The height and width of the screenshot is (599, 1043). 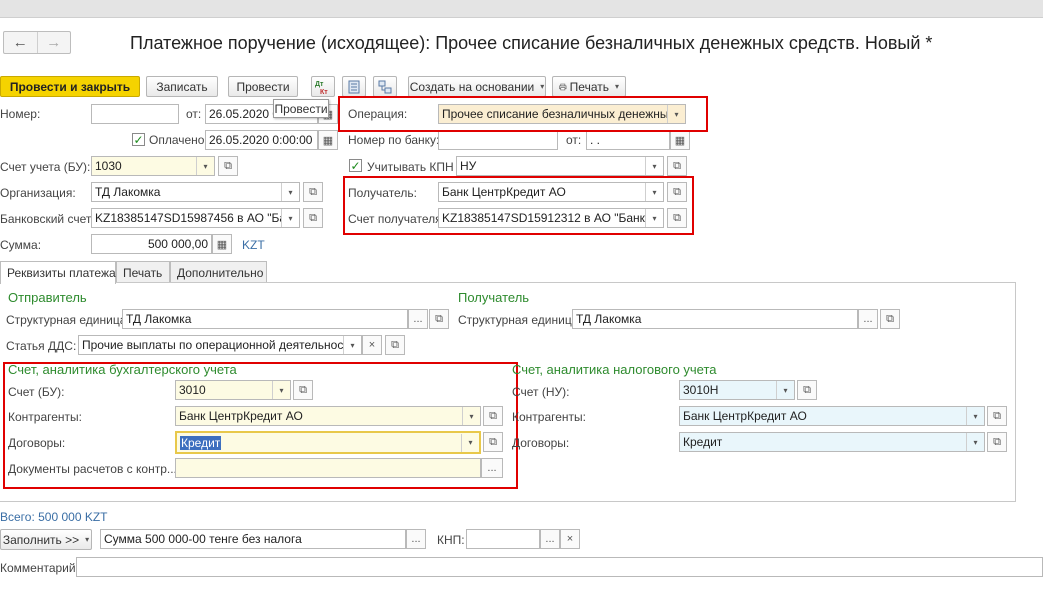 What do you see at coordinates (263, 86) in the screenshot?
I see `post-button: Провести` at bounding box center [263, 86].